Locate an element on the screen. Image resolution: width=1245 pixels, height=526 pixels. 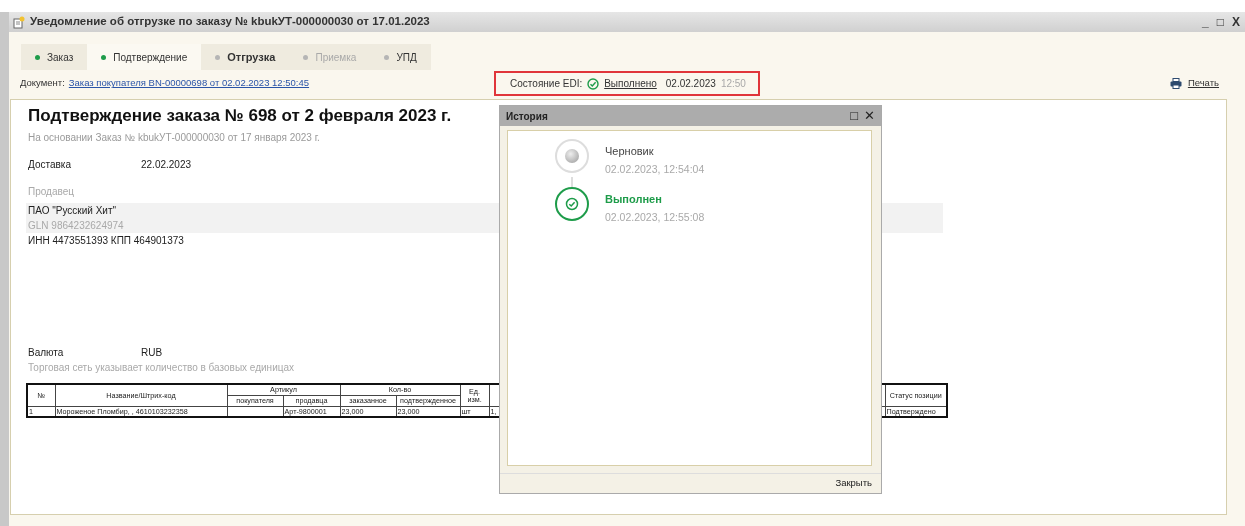
event-status: Черновик is located at coordinates (630, 151).